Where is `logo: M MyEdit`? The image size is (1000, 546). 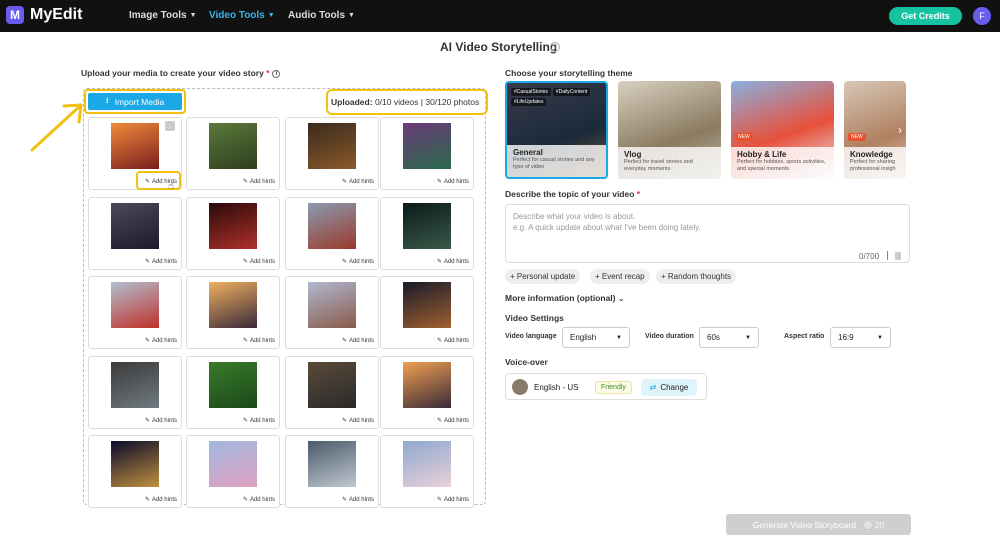 logo: M MyEdit is located at coordinates (44, 15).